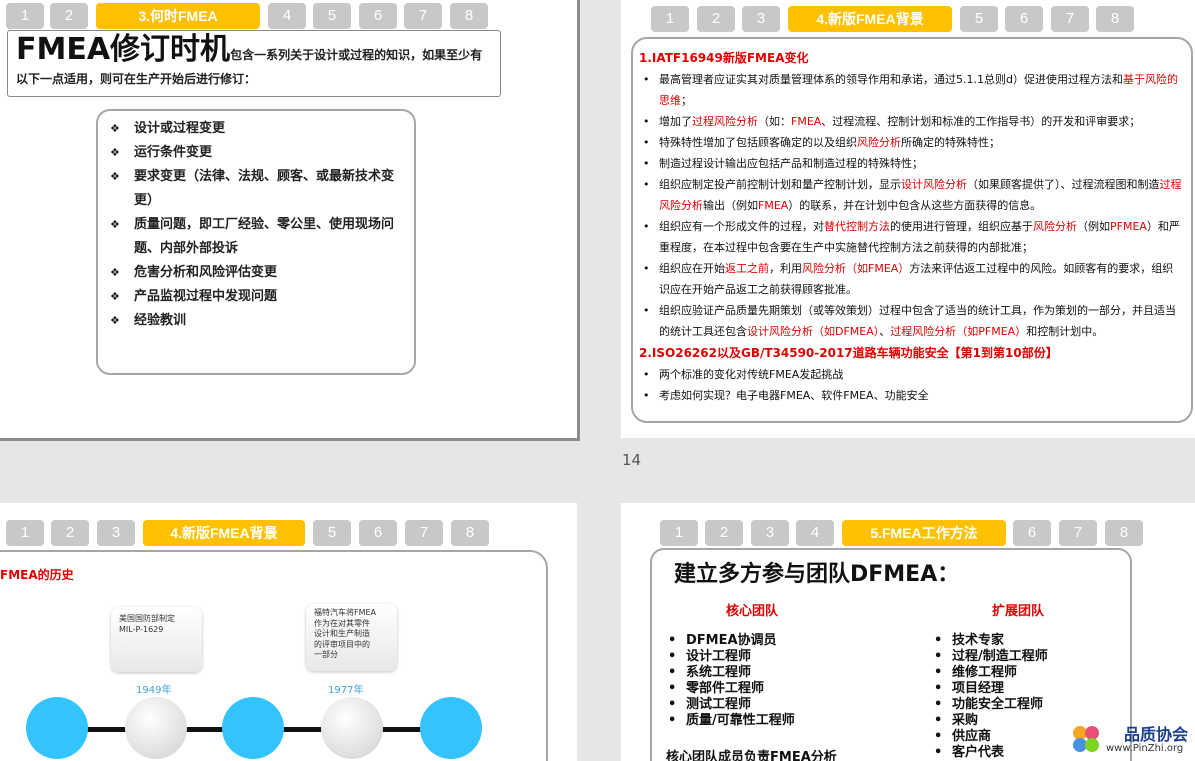 The image size is (1195, 761). Describe the element at coordinates (924, 533) in the screenshot. I see `tab-5-fmea-method: 5.FMEA工作方法` at that location.